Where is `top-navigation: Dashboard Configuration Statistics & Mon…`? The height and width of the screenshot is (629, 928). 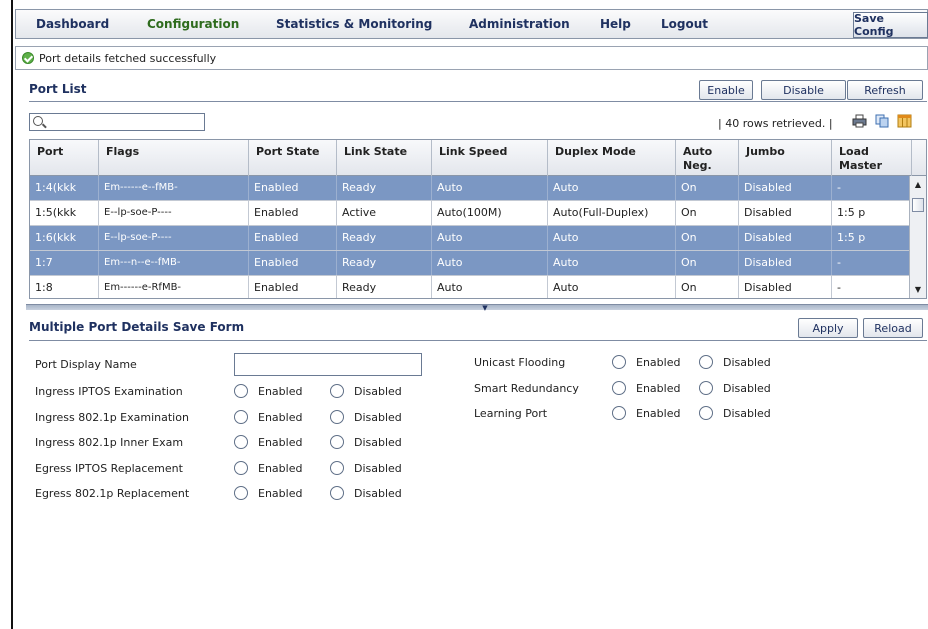 top-navigation: Dashboard Configuration Statistics & Mon… is located at coordinates (471, 24).